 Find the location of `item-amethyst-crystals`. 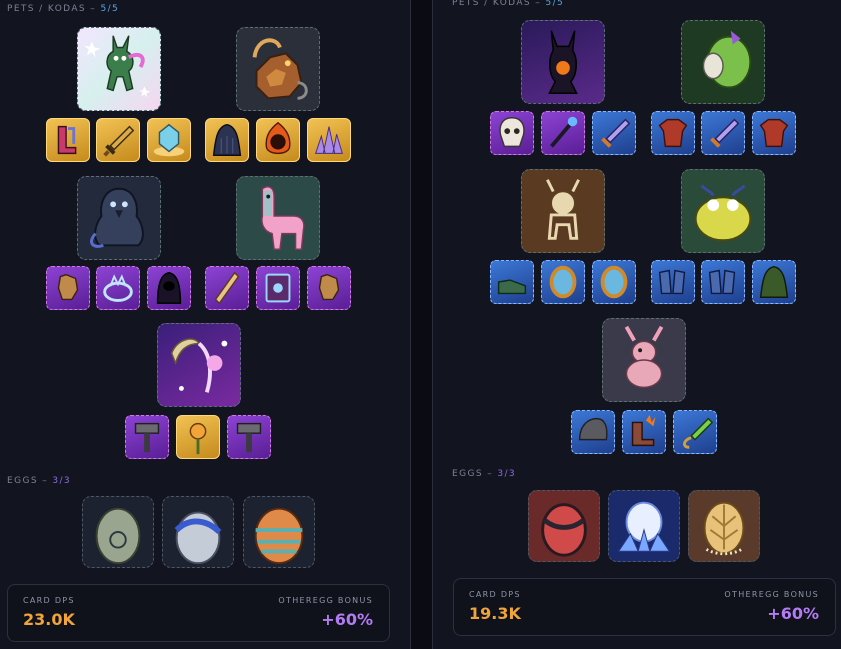

item-amethyst-crystals is located at coordinates (329, 140).